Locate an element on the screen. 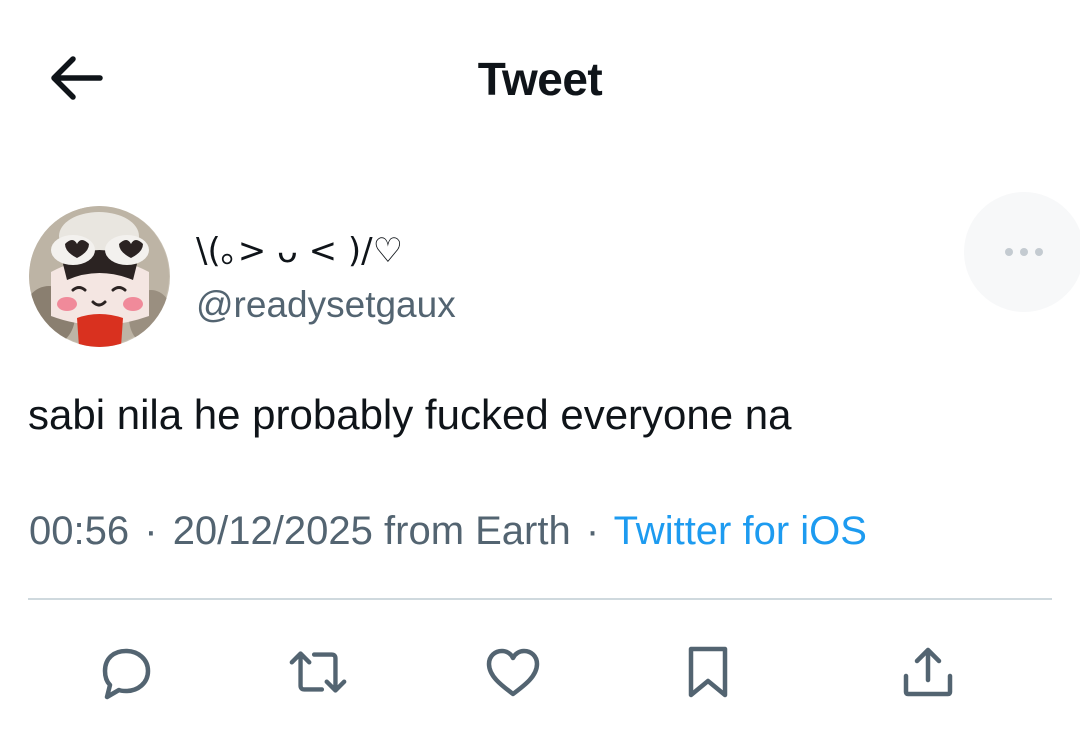  tweet-text: sabi nila he probably fucked everyone na is located at coordinates (410, 414).